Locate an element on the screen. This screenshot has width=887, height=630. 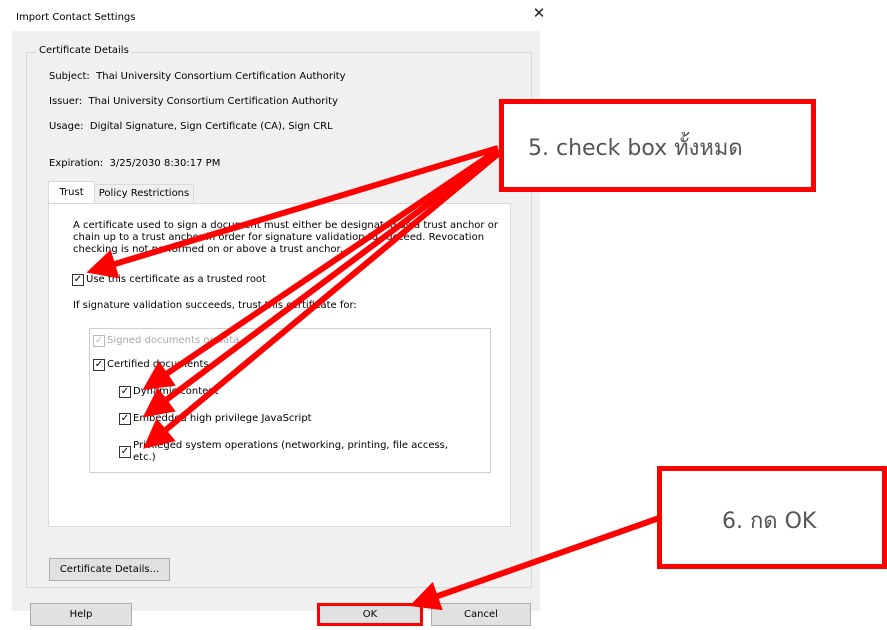
ok-button: OK is located at coordinates (370, 614).